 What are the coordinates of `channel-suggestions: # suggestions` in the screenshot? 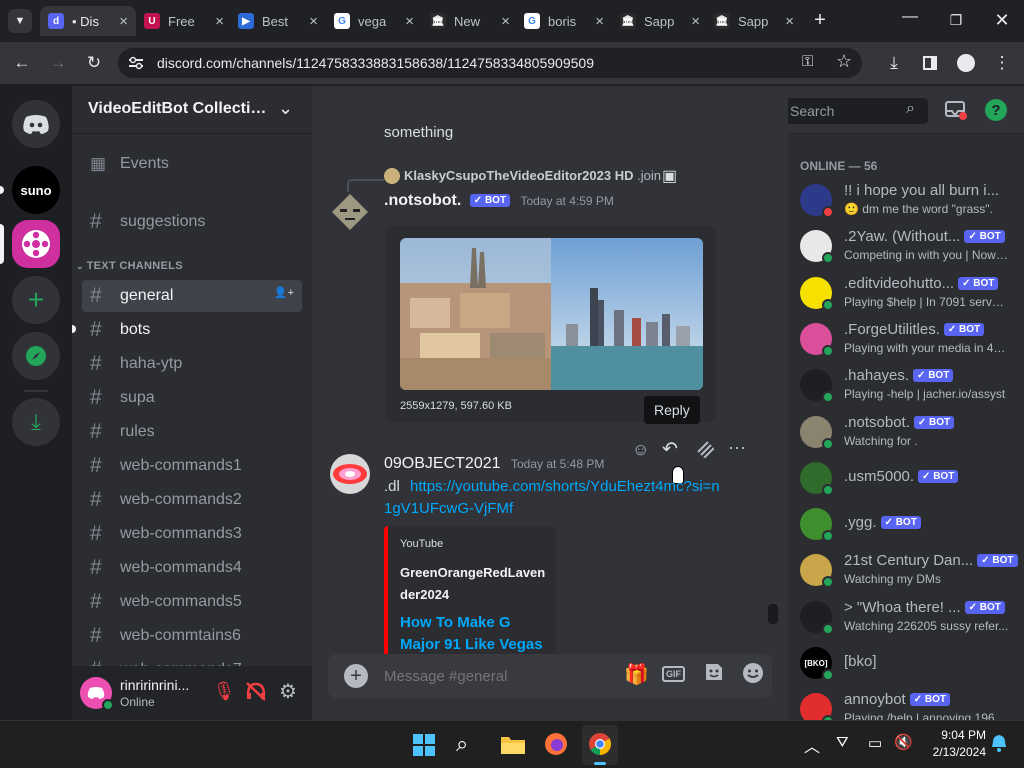 It's located at (192, 222).